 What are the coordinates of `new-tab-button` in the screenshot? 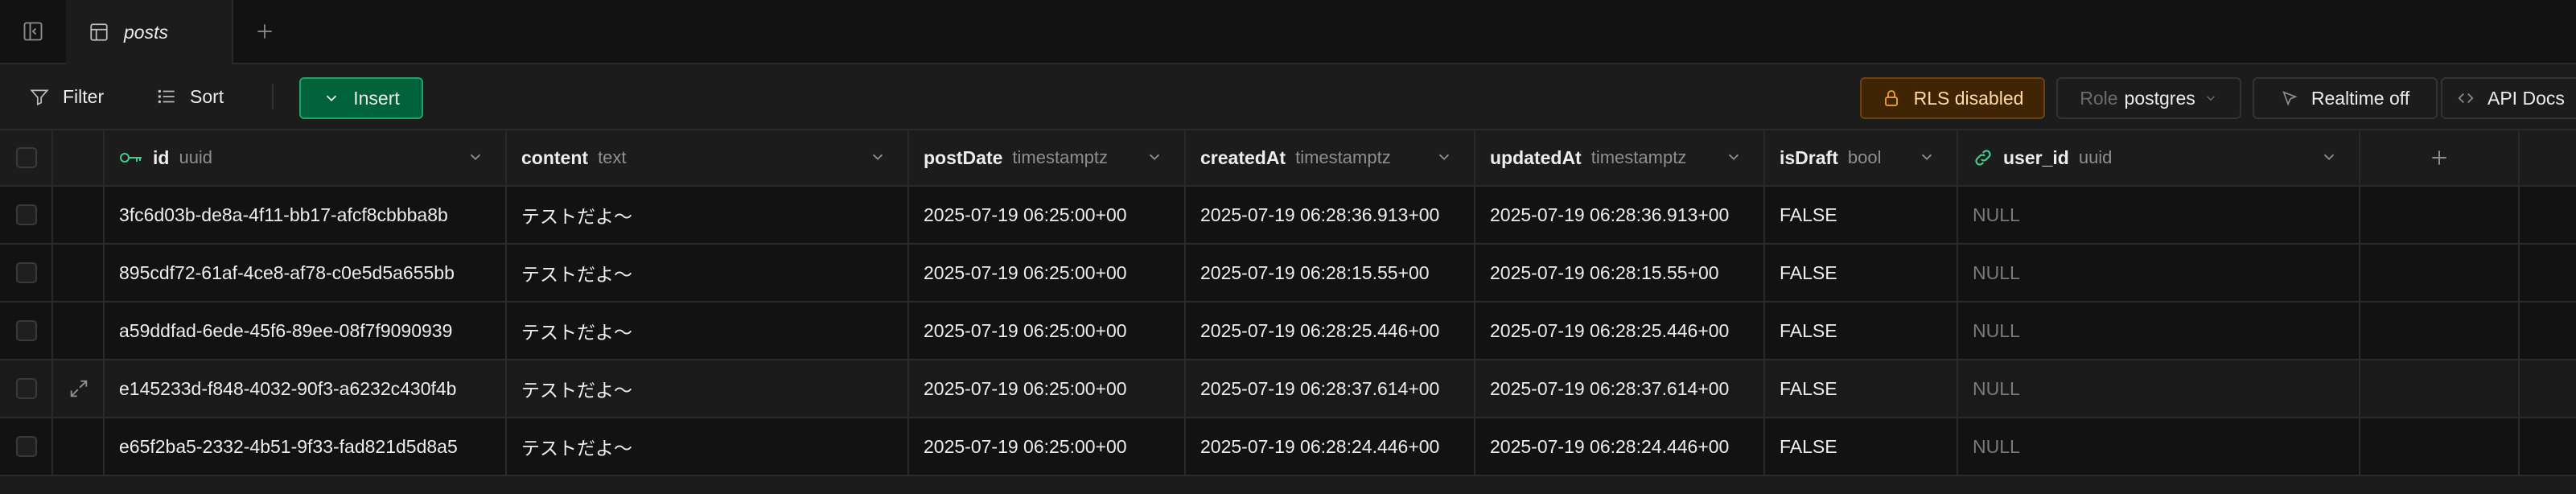 It's located at (264, 31).